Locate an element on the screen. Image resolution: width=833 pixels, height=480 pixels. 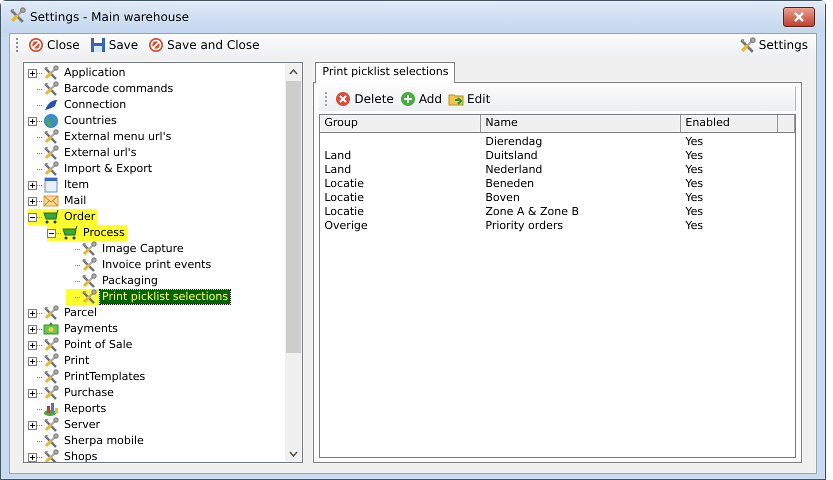
tree-item: Import & Export is located at coordinates (108, 169).